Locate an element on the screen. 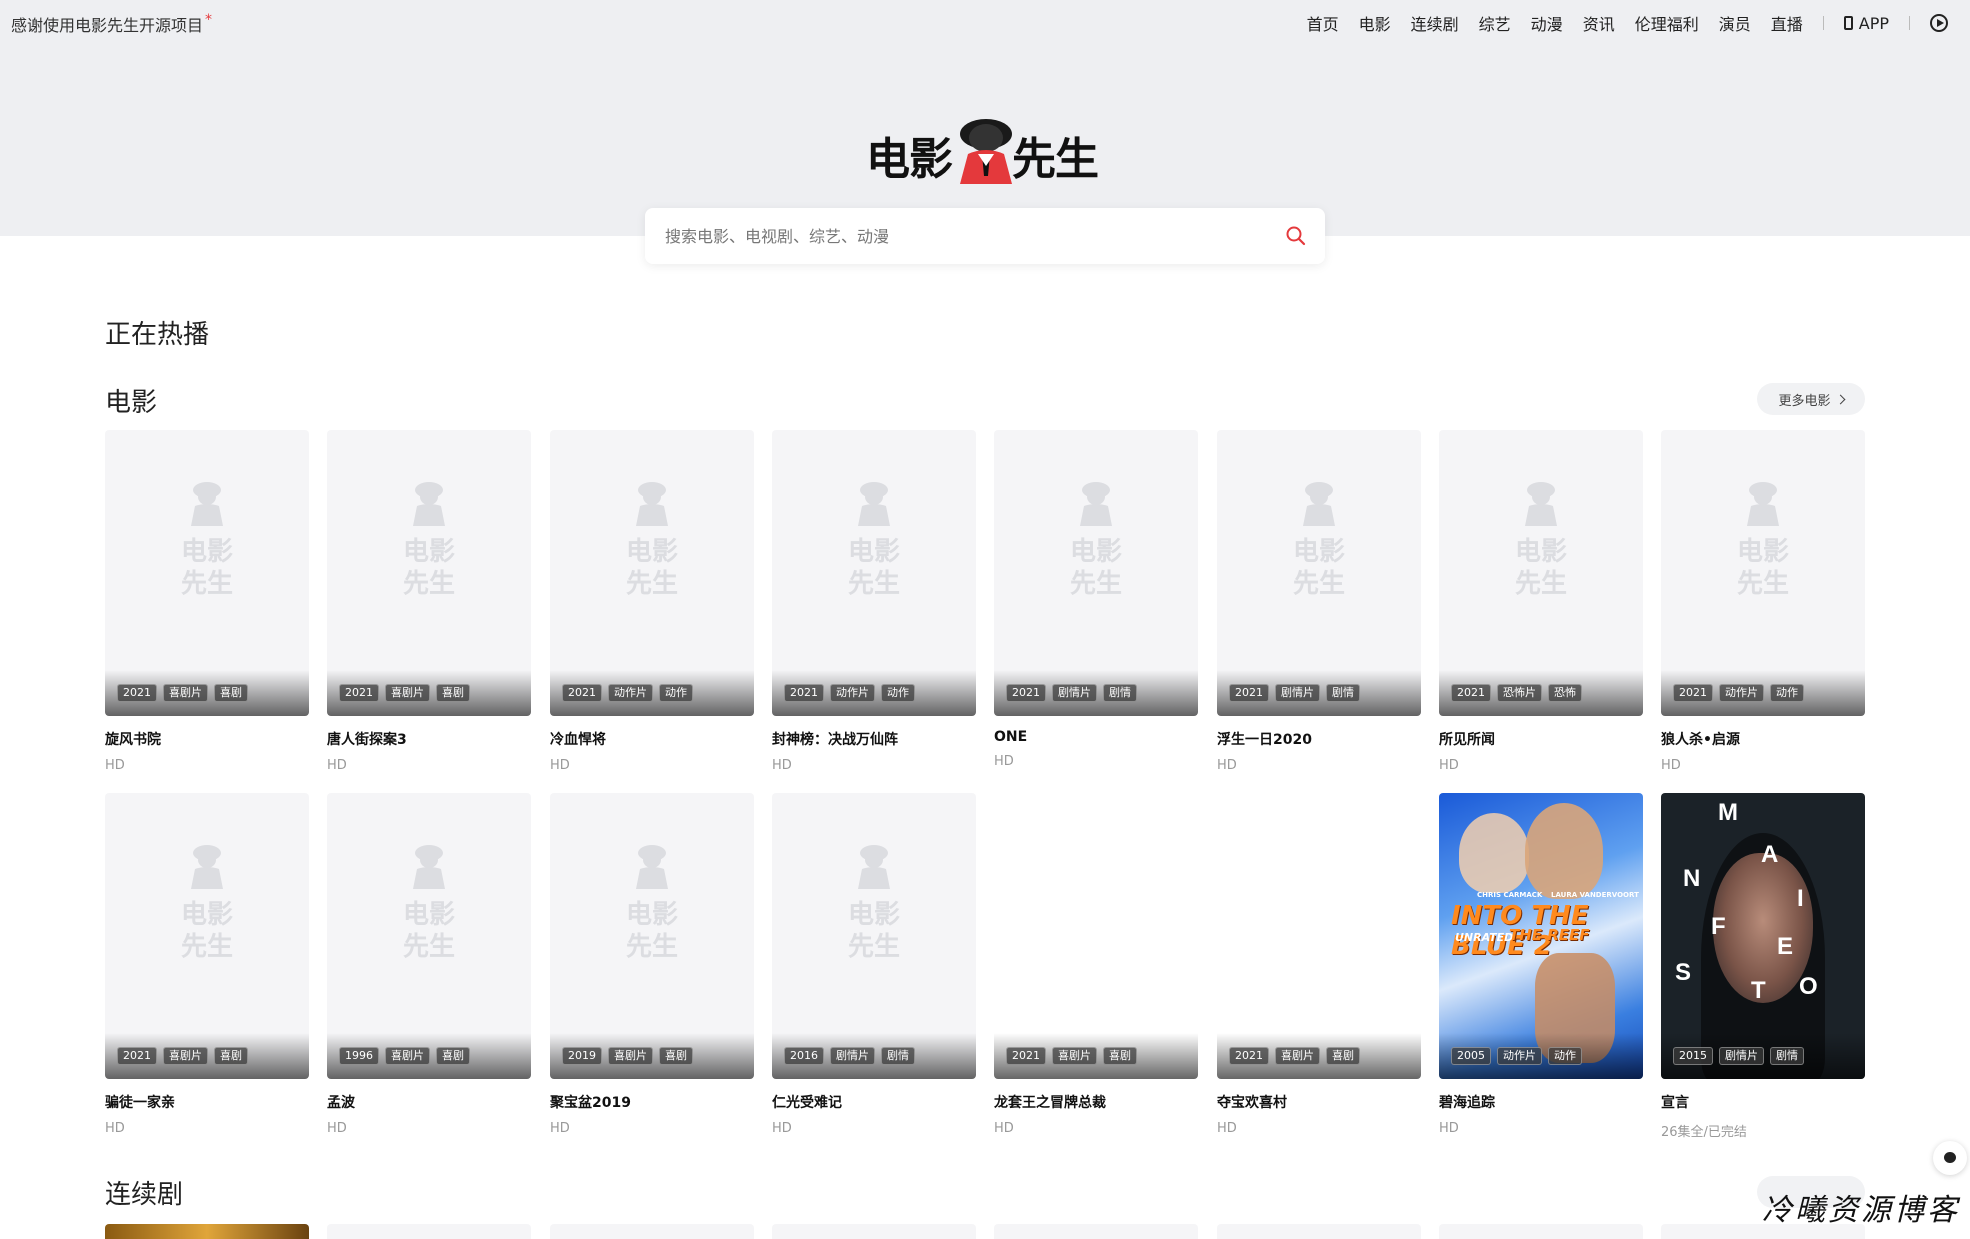  movie-poster: 电影 先生 1996 喜剧片 喜剧 is located at coordinates (429, 936).